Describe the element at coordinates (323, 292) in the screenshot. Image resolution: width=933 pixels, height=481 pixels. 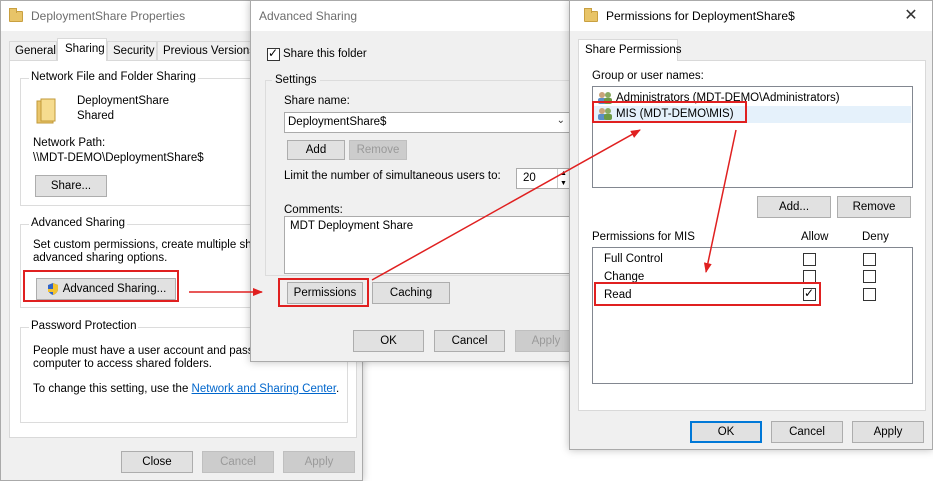
I see `highlight-permissions-button` at that location.